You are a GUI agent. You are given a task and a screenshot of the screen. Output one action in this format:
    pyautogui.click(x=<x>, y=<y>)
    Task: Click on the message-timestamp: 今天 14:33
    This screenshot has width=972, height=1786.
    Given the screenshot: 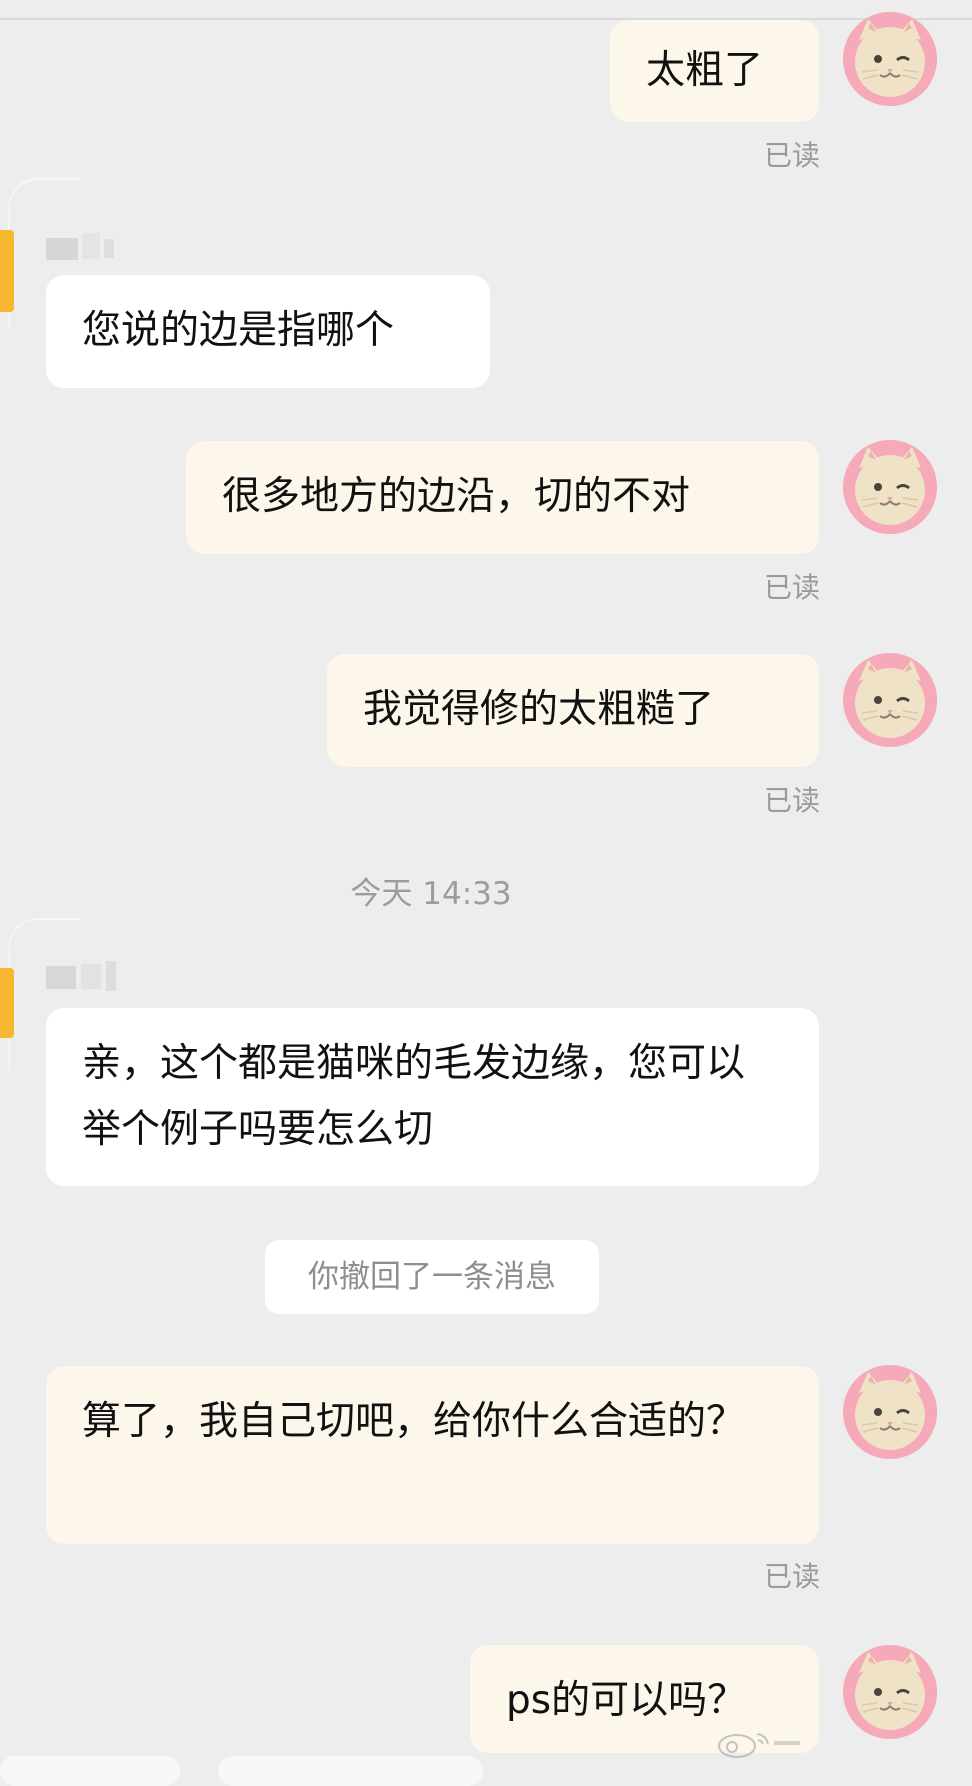 What is the action you would take?
    pyautogui.click(x=431, y=894)
    